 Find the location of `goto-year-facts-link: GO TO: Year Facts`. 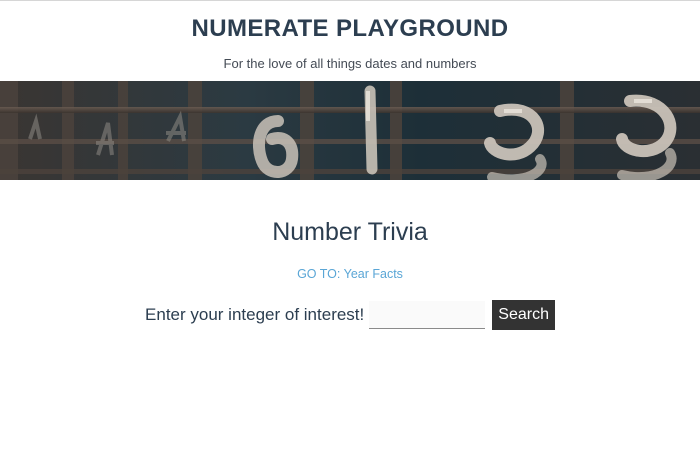

goto-year-facts-link: GO TO: Year Facts is located at coordinates (350, 274).